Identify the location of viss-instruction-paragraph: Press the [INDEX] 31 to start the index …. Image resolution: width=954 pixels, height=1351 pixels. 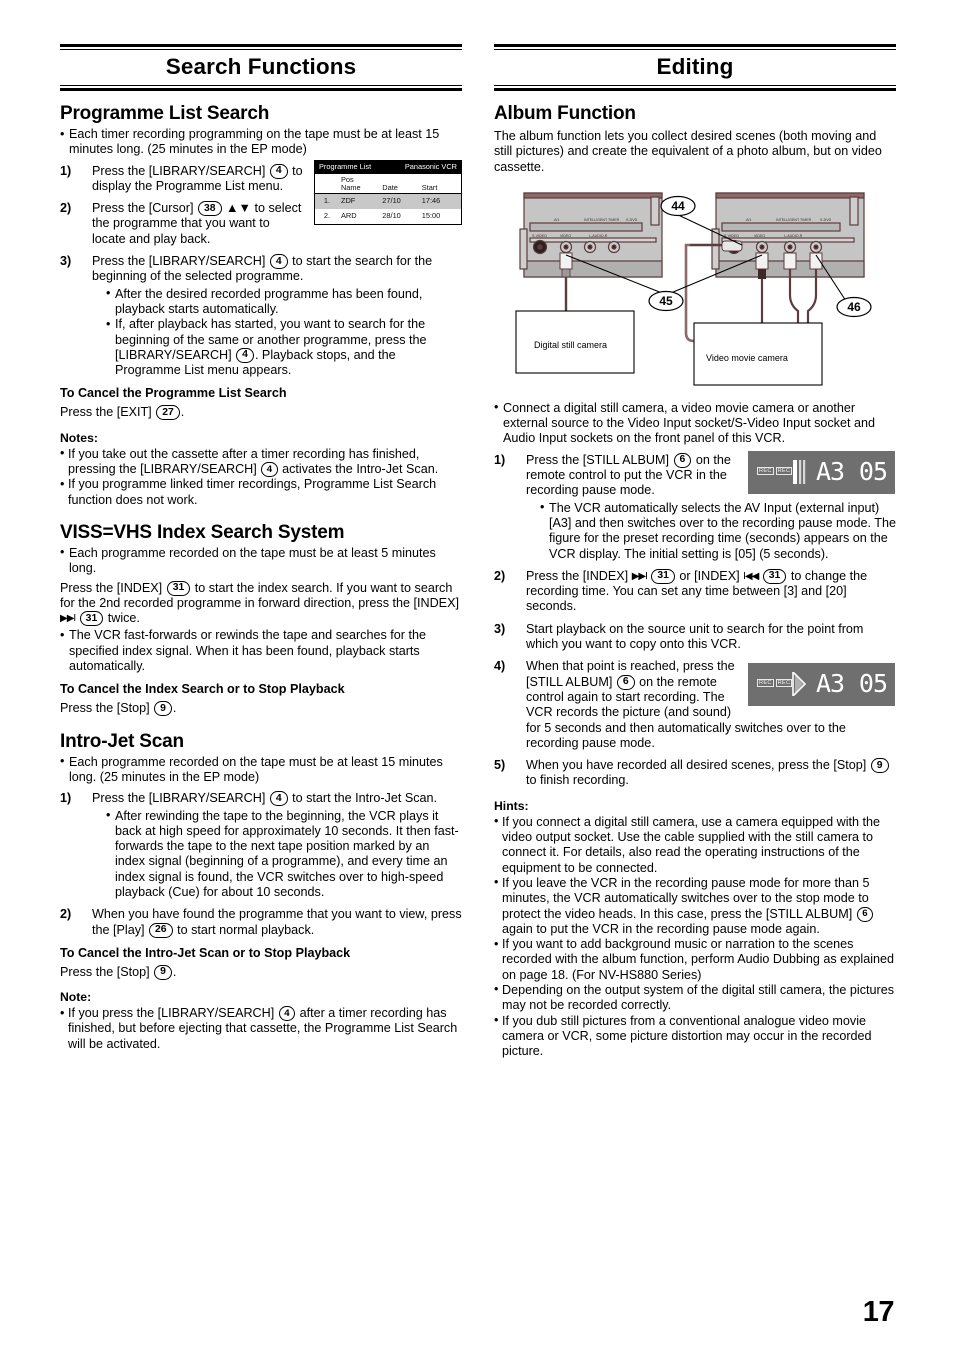
(261, 603).